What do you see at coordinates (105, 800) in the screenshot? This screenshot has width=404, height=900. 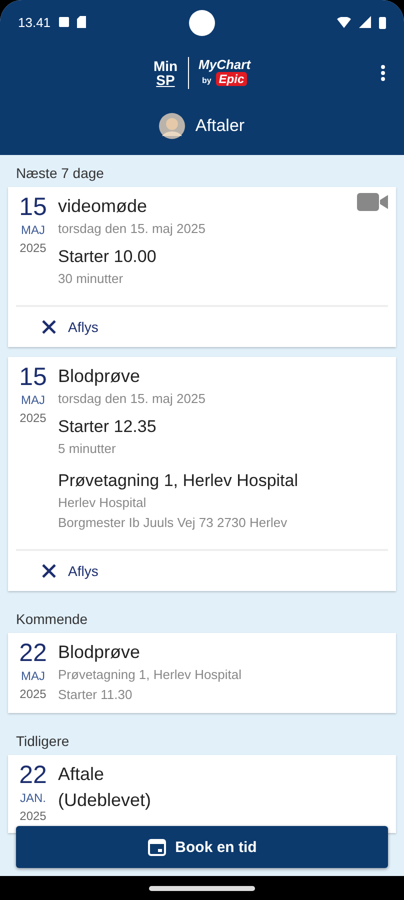 I see `appointment-status: (Udeblevet)` at bounding box center [105, 800].